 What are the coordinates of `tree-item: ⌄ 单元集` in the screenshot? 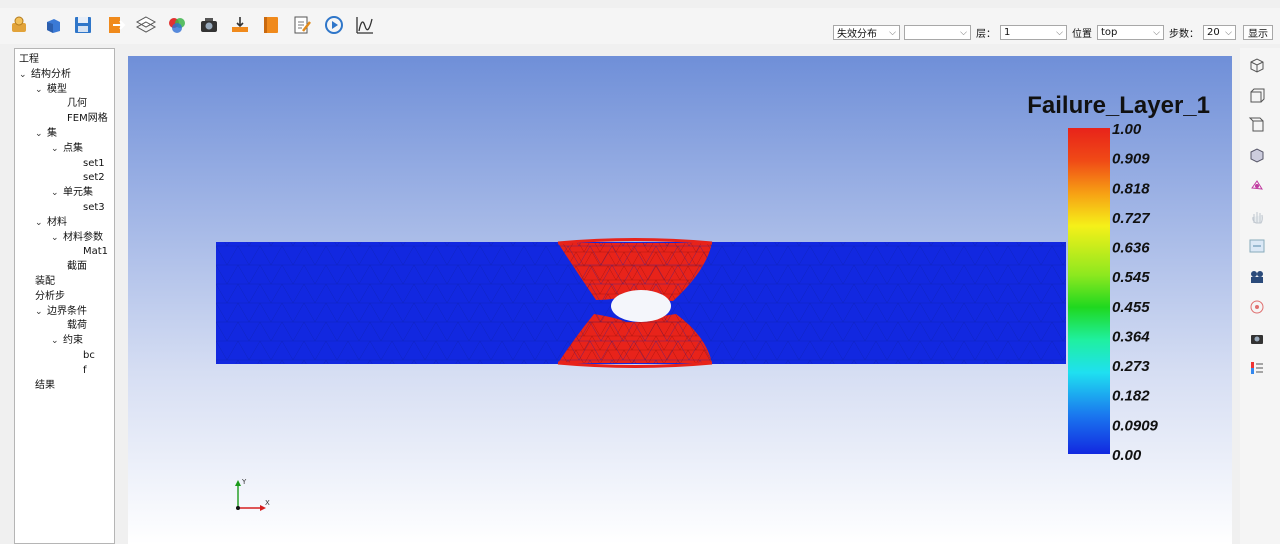 It's located at (72, 193).